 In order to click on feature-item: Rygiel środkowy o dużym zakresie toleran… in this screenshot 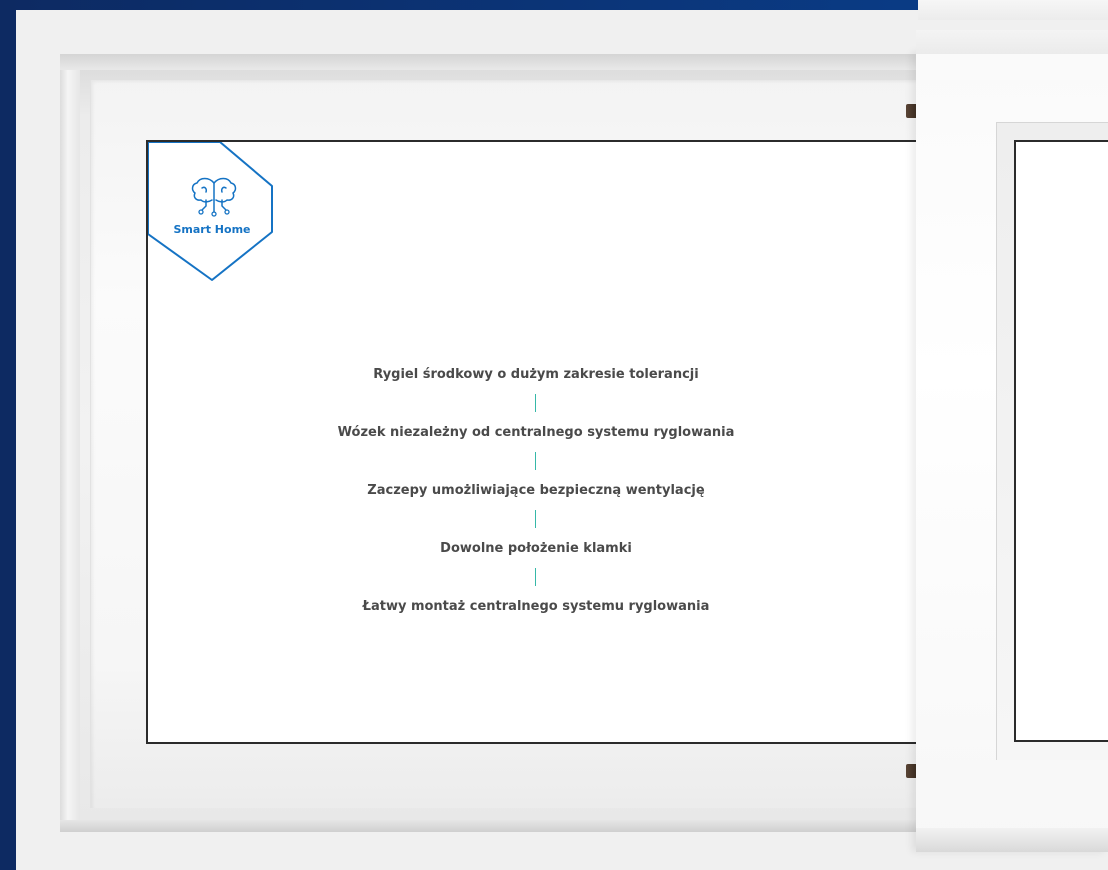, I will do `click(536, 391)`.